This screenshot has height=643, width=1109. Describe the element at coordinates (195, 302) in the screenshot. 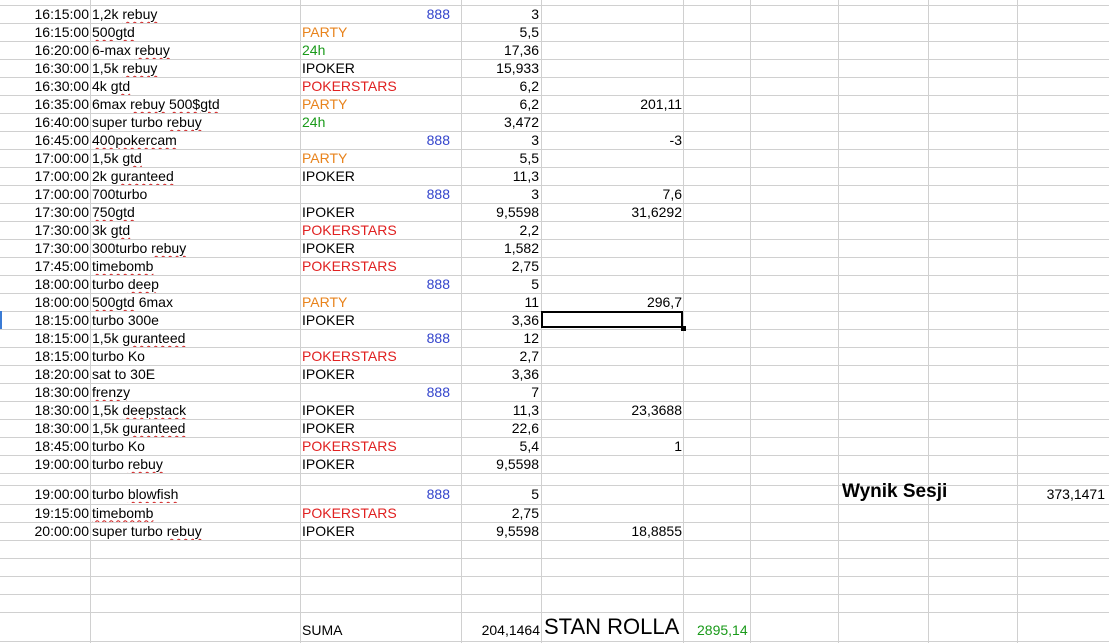

I see `tournament-name-cell: 500gtd 6max` at that location.